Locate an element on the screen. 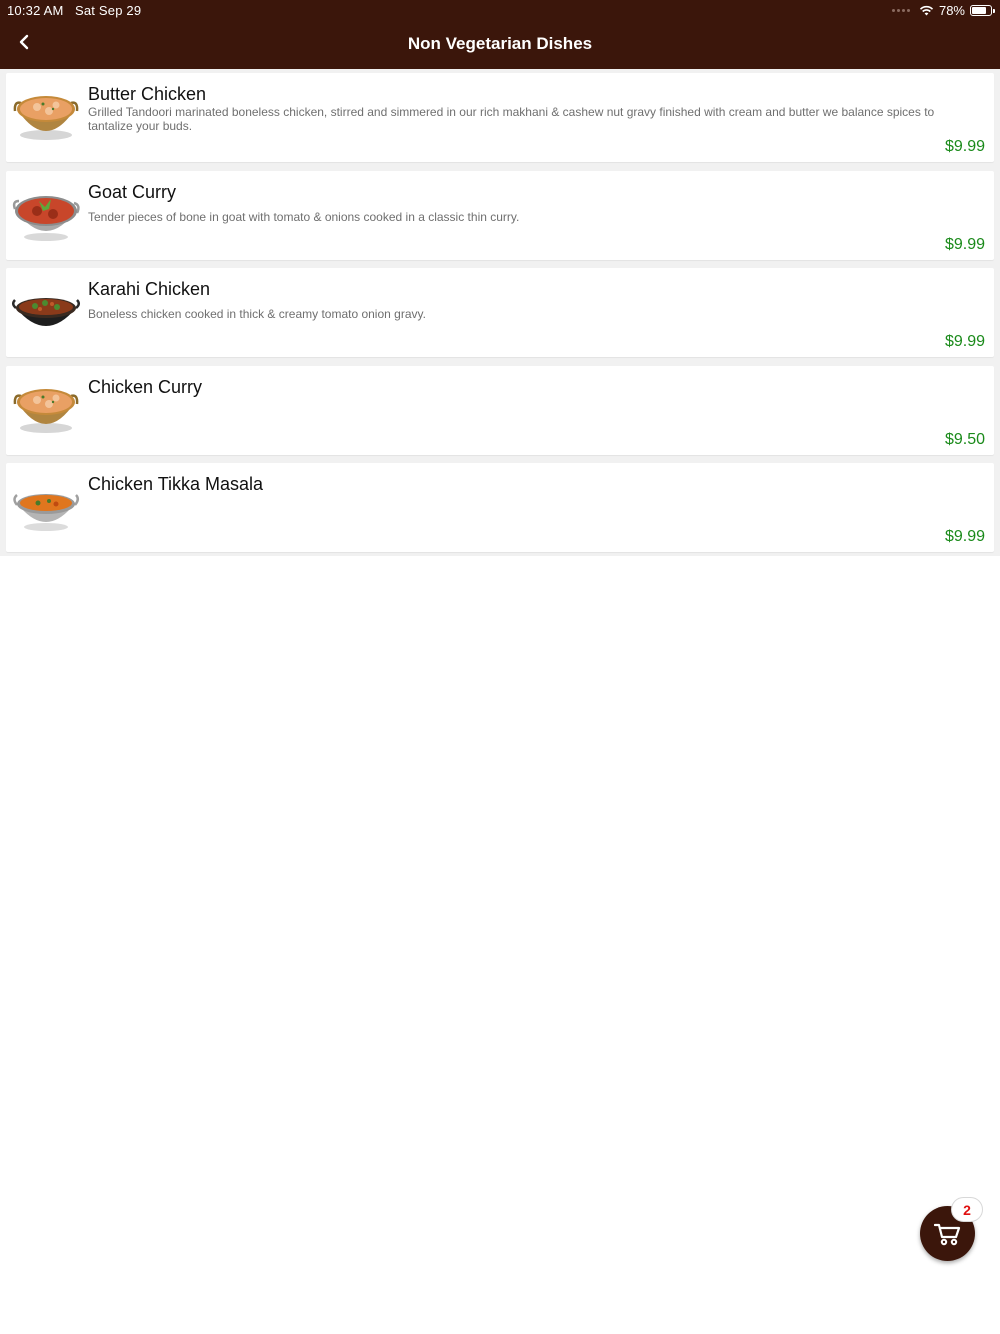 This screenshot has width=1000, height=1334. status-bar-time: 10:32 AM Sat Sep 29 is located at coordinates (74, 10).